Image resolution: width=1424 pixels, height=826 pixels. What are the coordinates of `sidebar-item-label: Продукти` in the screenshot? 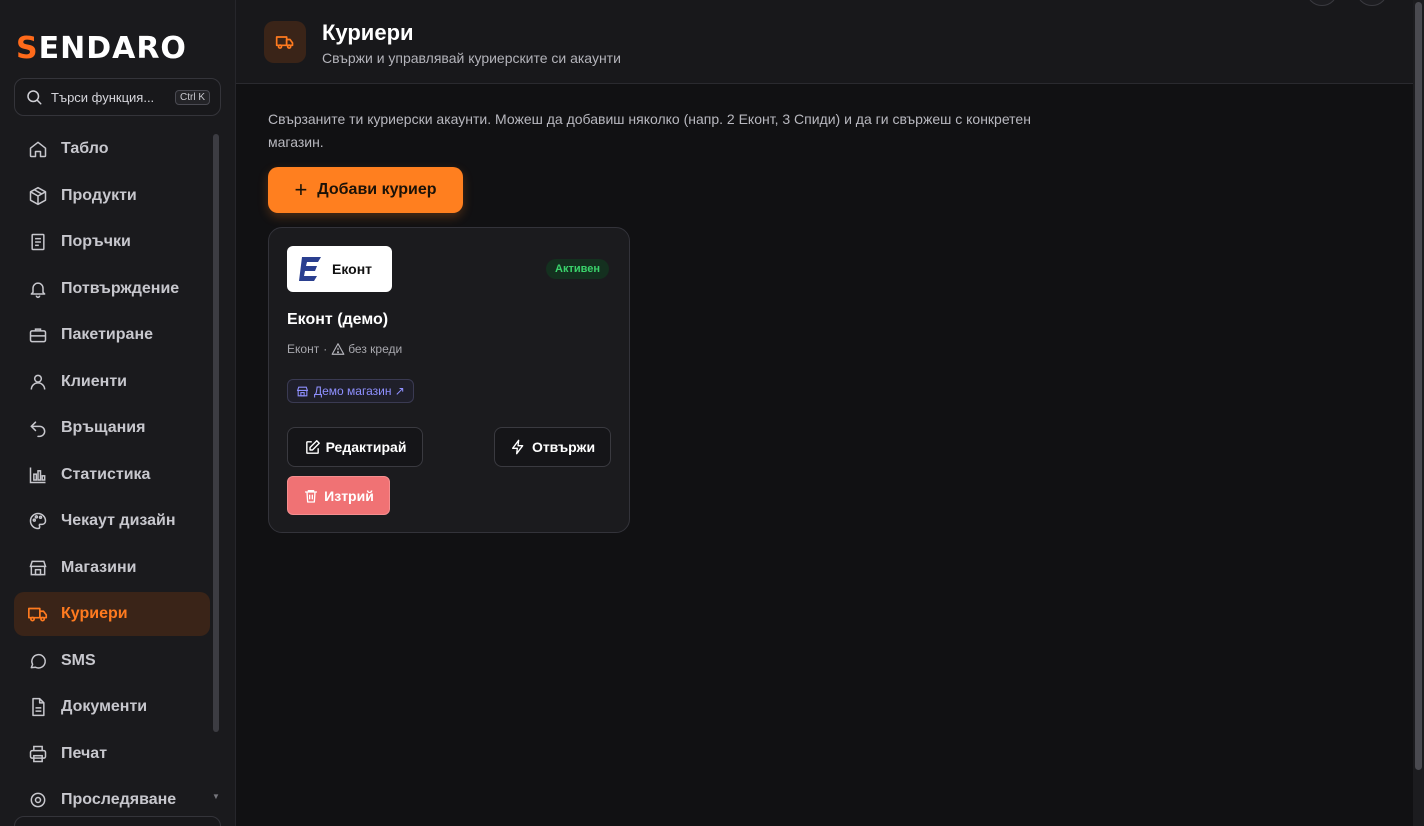 It's located at (99, 195).